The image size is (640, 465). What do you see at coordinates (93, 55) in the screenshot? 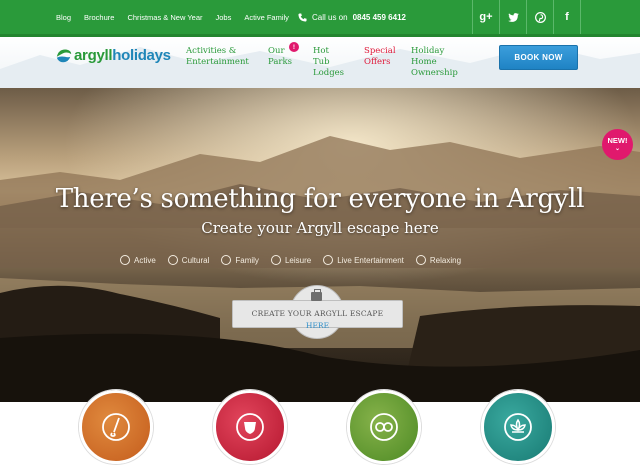
I see `logo-text-argyll: argyll` at bounding box center [93, 55].